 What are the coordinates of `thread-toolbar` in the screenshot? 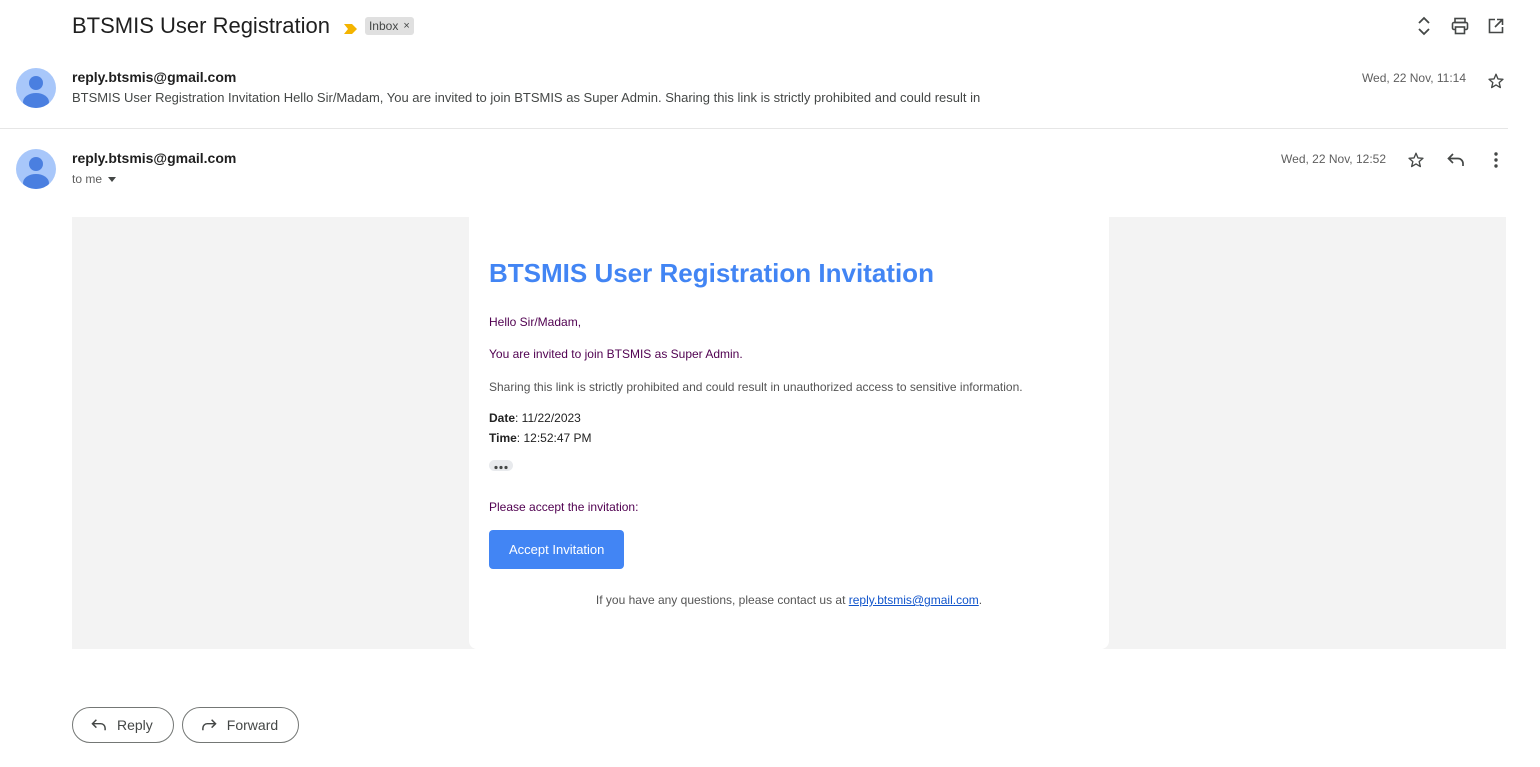 It's located at (1460, 26).